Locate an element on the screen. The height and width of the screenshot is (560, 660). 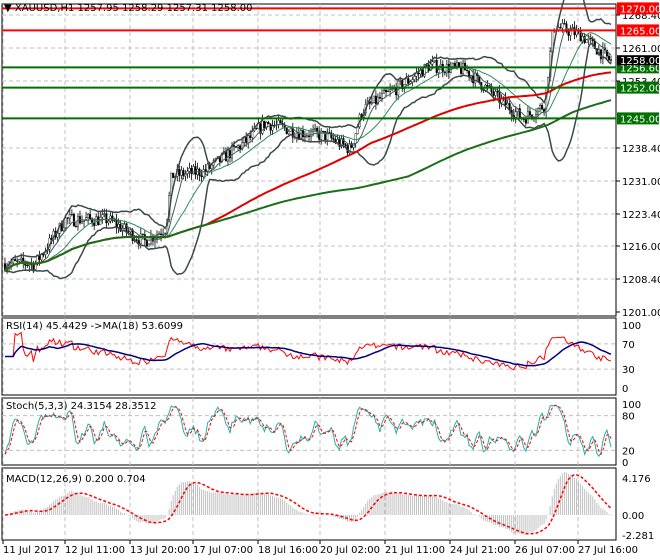
time-label: 27 Jul 16:00 is located at coordinates (608, 550).